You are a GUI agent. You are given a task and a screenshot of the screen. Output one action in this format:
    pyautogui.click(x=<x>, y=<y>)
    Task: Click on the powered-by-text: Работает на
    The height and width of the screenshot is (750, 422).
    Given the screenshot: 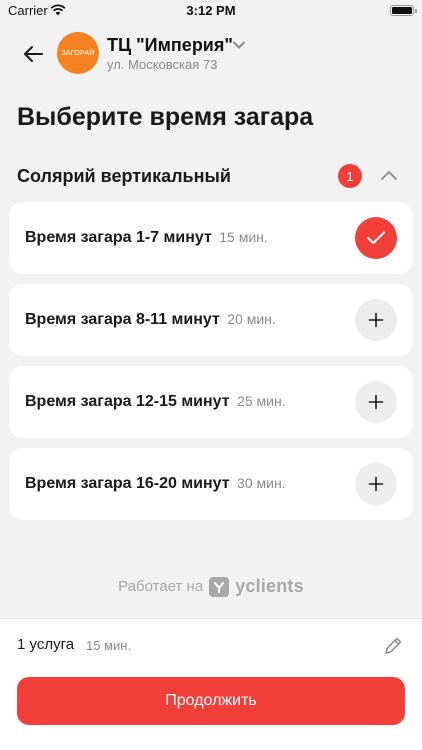 What is the action you would take?
    pyautogui.click(x=161, y=586)
    